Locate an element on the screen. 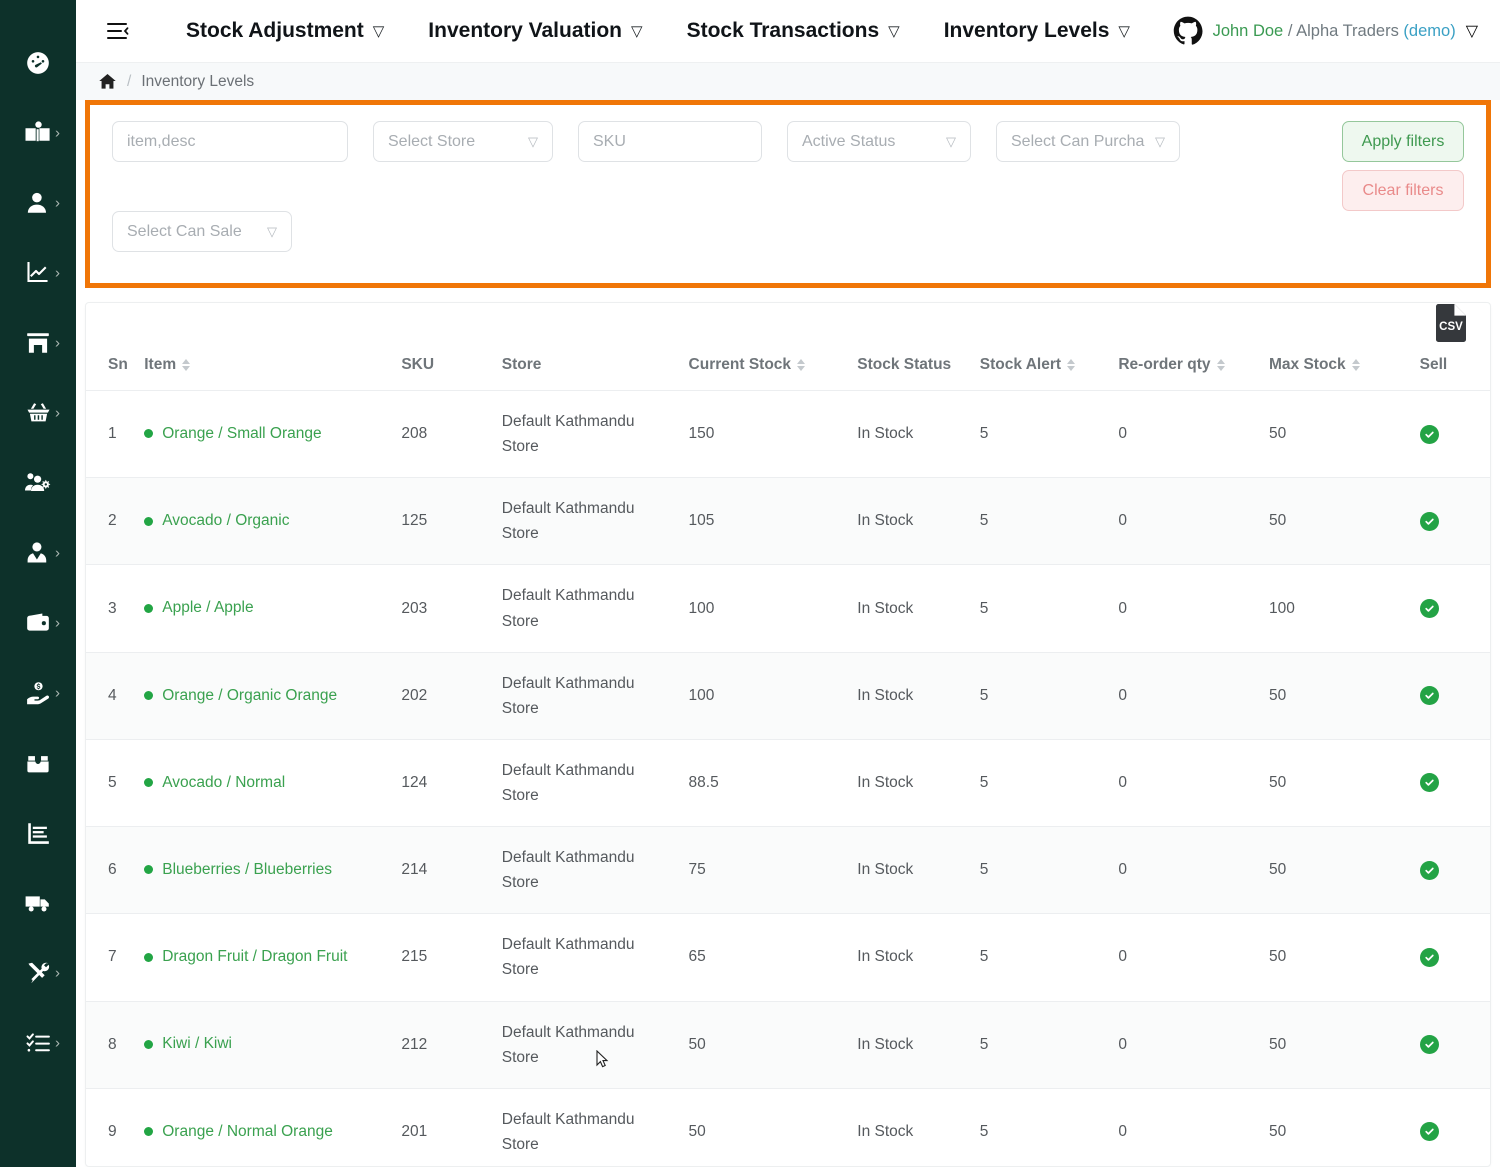 The height and width of the screenshot is (1167, 1500). row-index: 4 is located at coordinates (112, 695).